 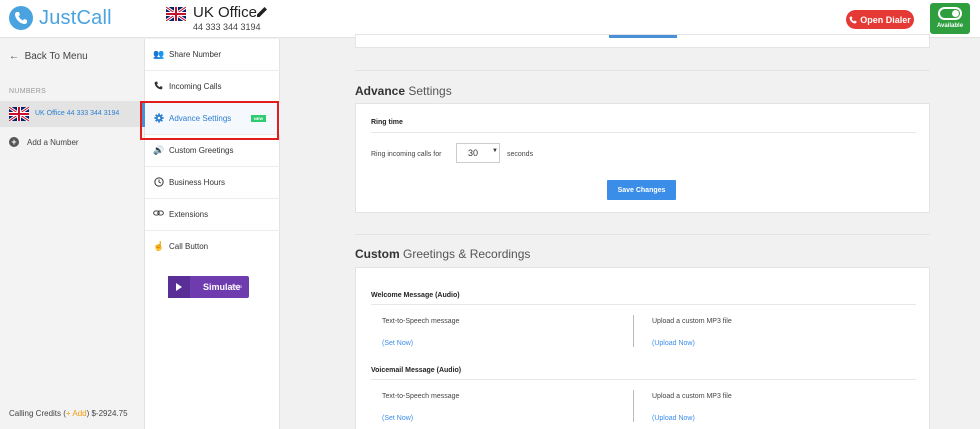 What do you see at coordinates (189, 246) in the screenshot?
I see `menu-item-label: Call Button` at bounding box center [189, 246].